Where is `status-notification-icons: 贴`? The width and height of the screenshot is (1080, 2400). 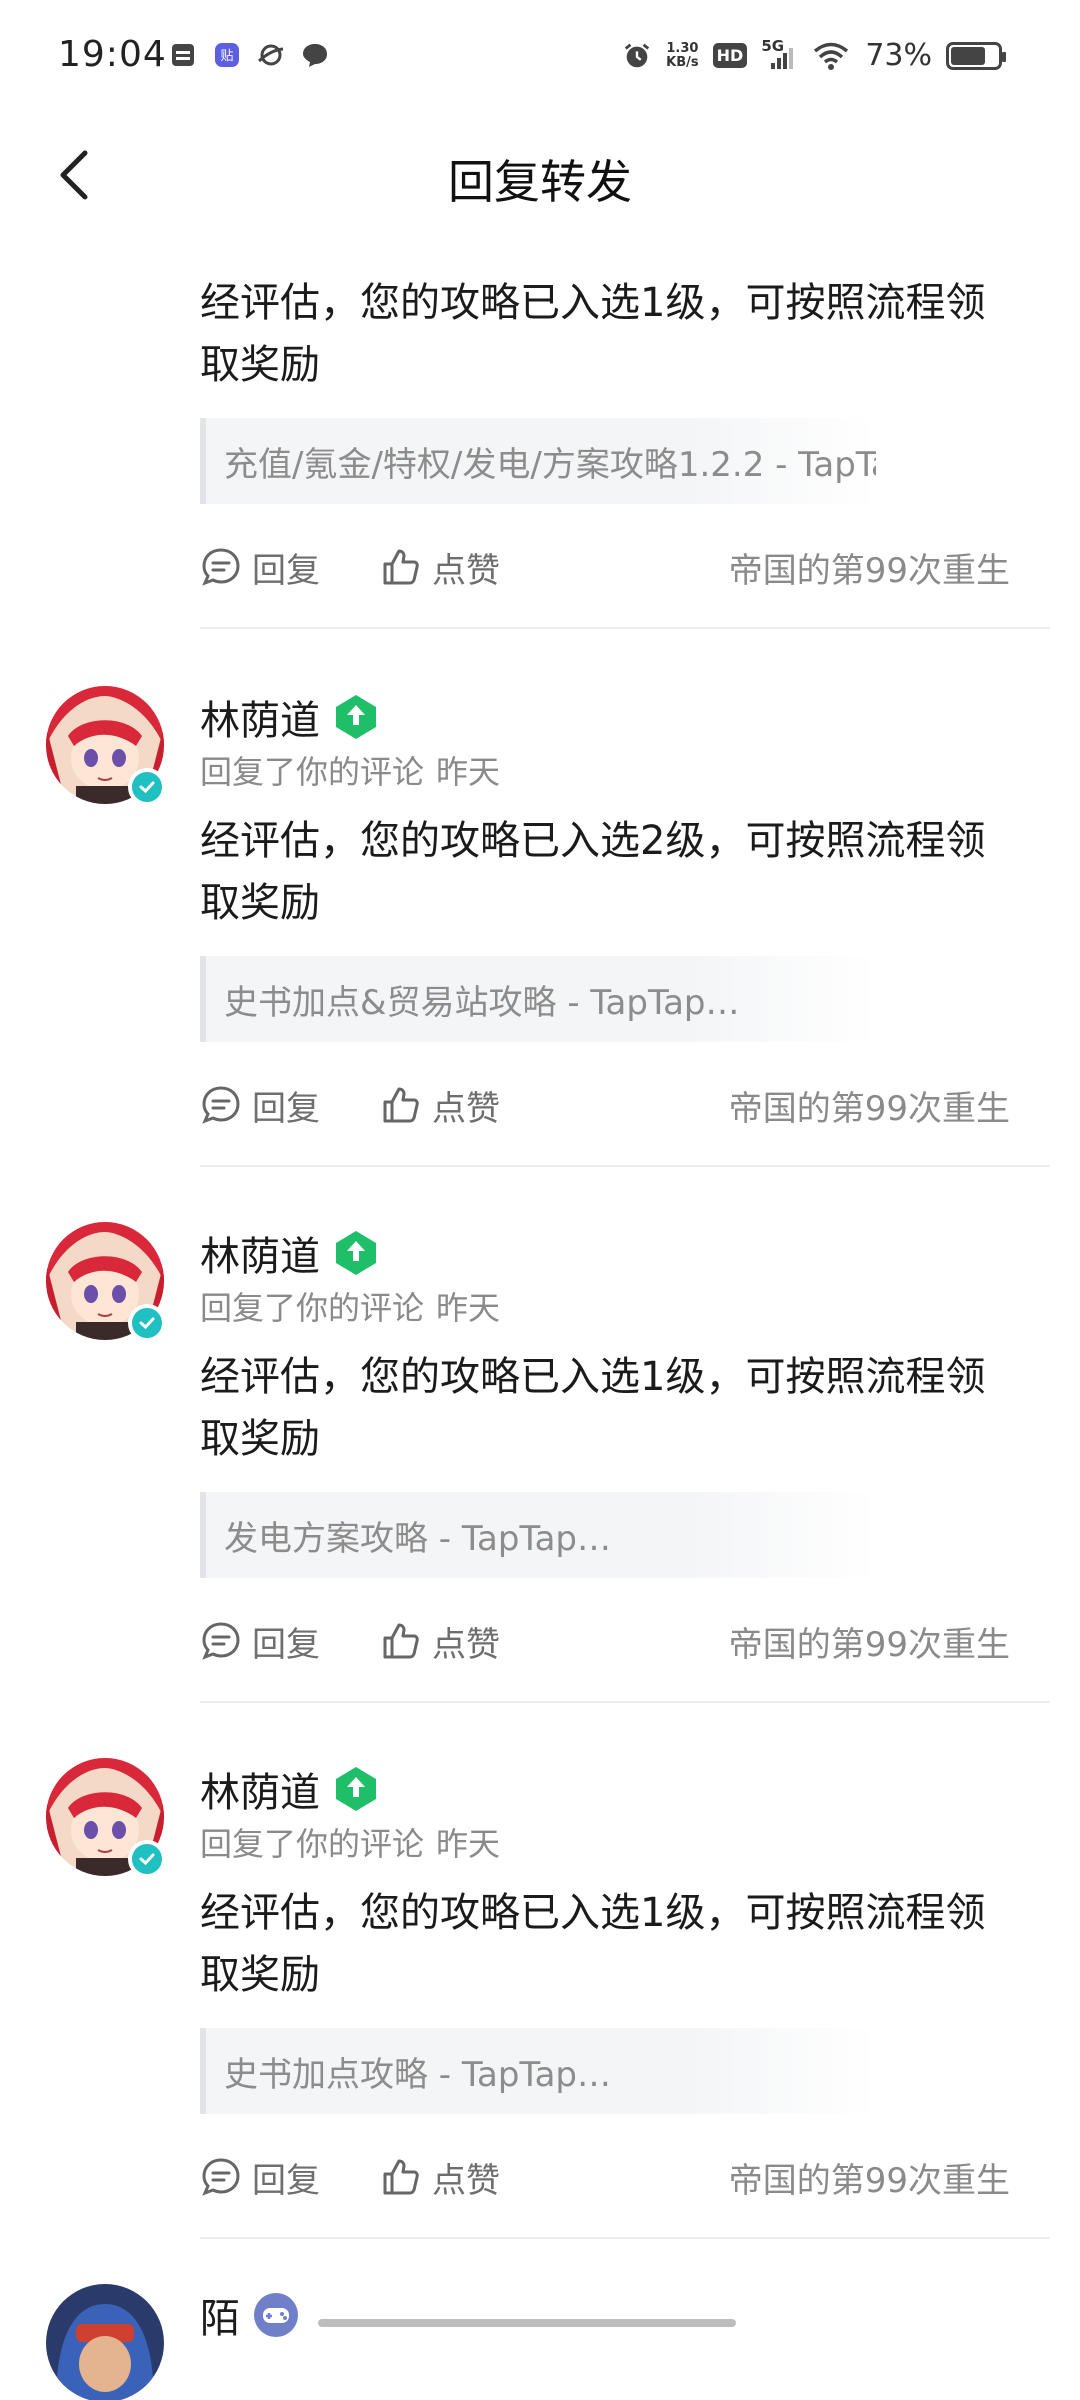
status-notification-icons: 贴 is located at coordinates (249, 55).